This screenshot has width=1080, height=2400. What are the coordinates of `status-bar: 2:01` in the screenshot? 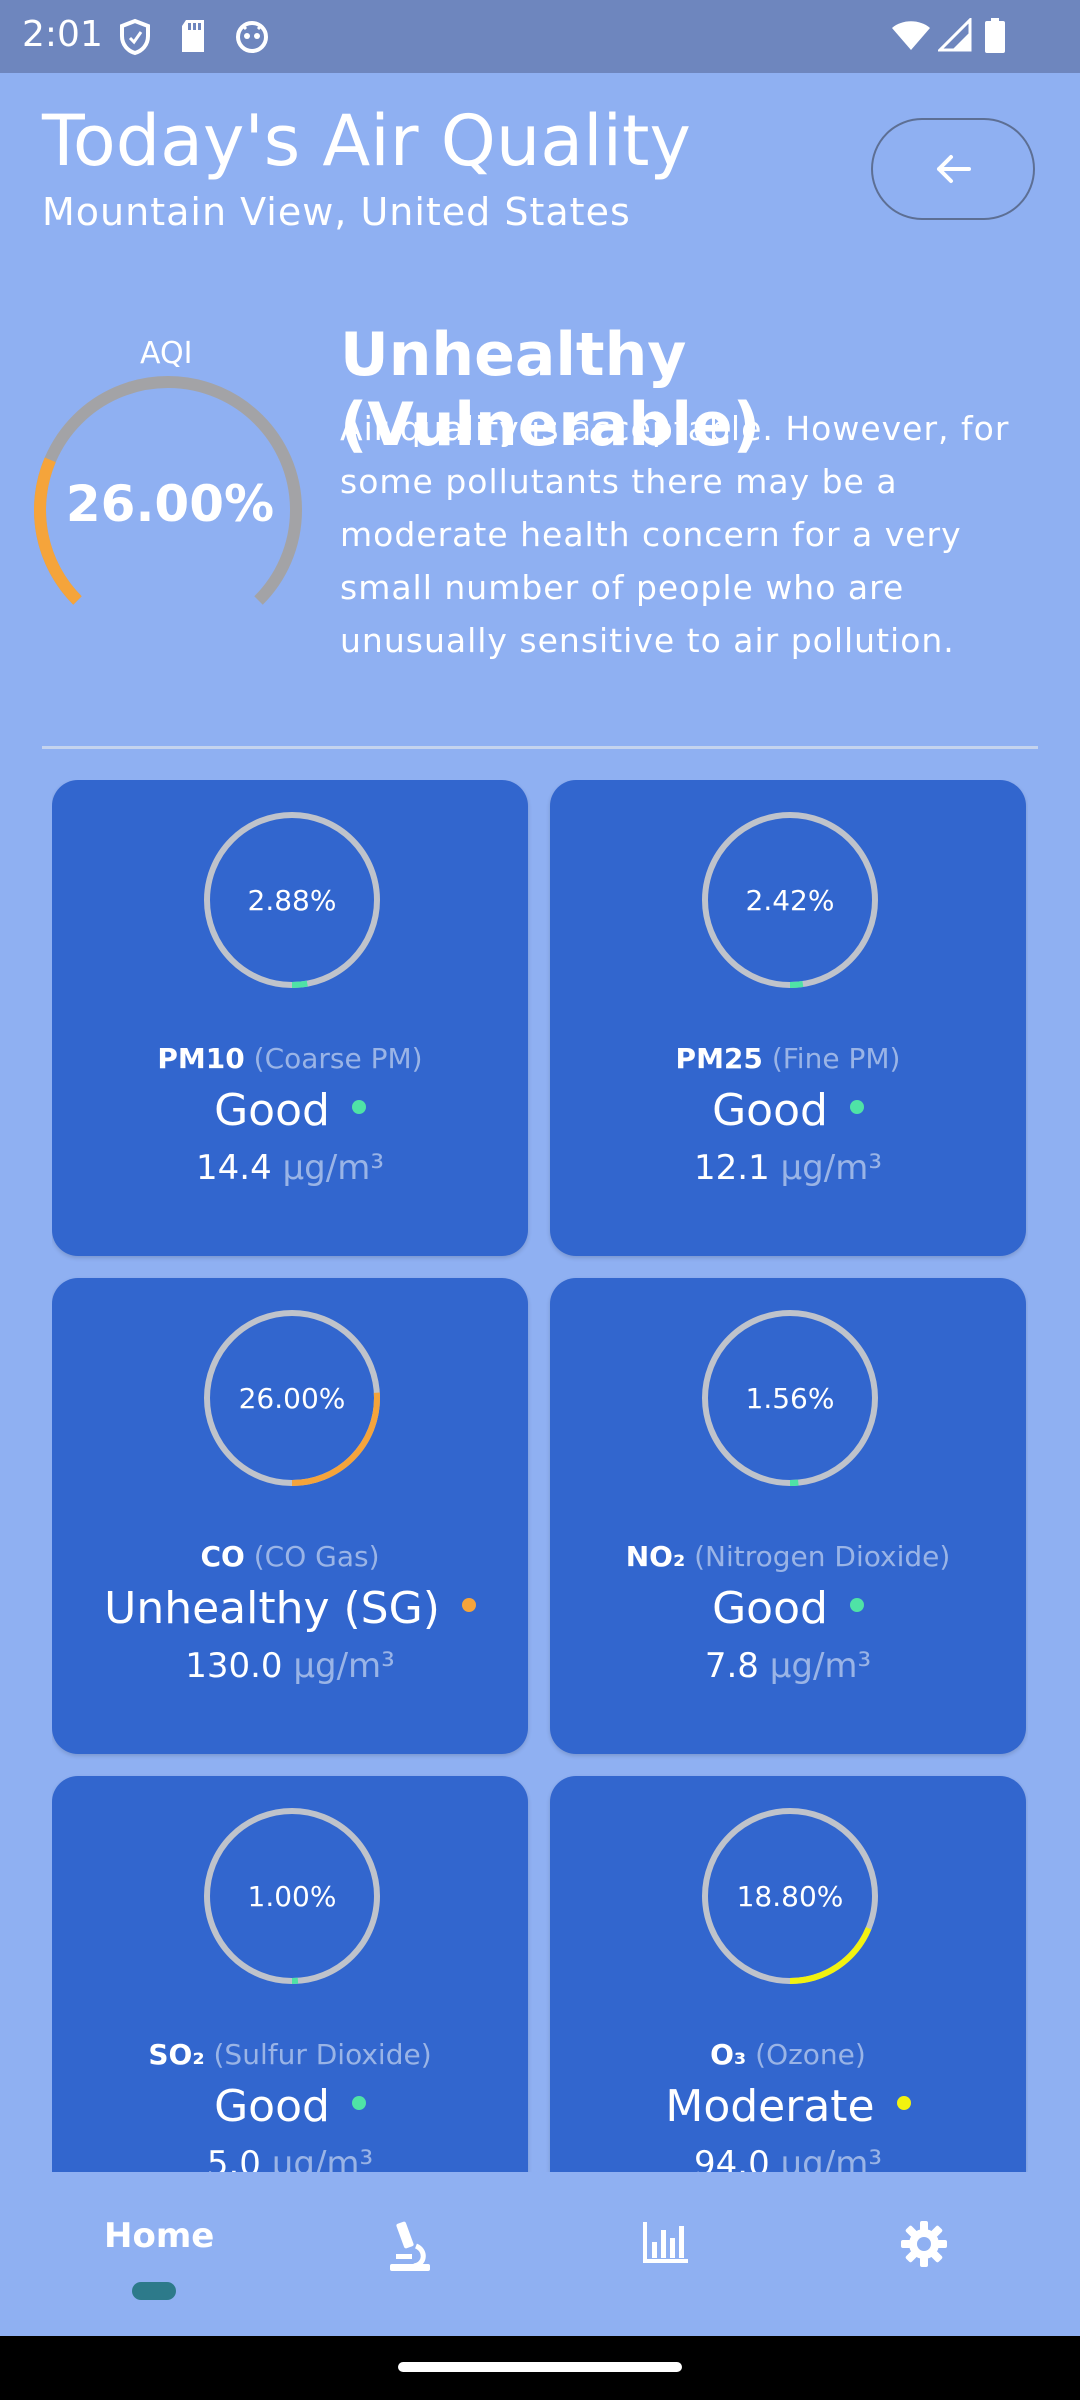 It's located at (540, 36).